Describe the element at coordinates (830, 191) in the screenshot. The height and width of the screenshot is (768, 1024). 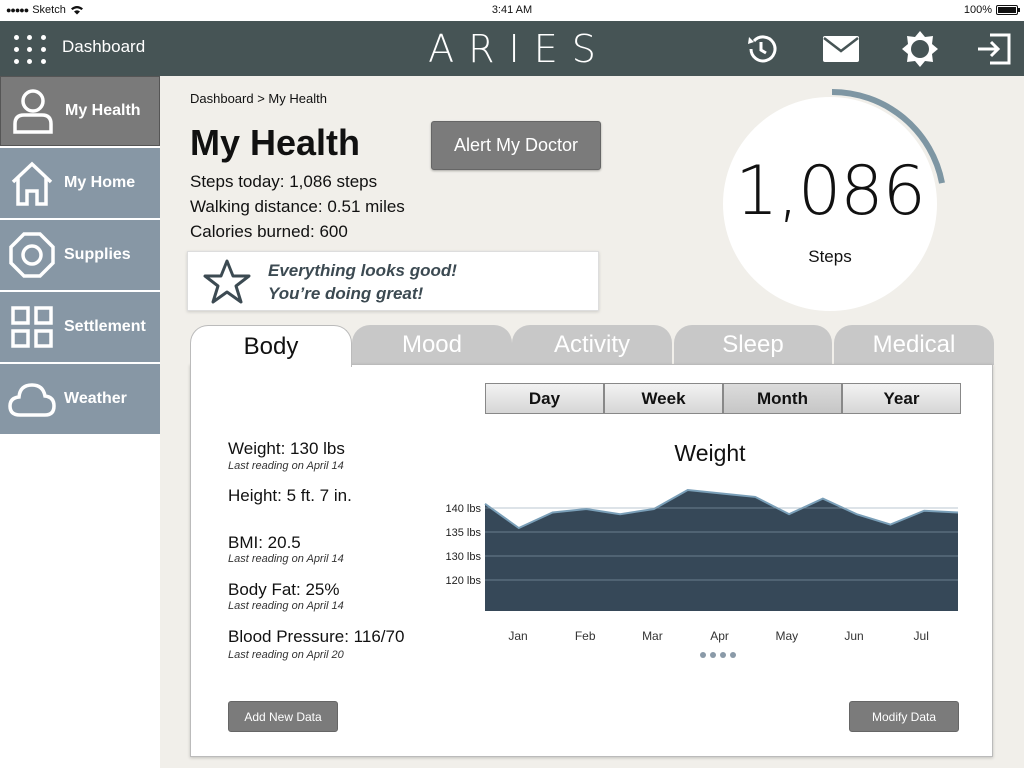
I see `steps-count: 1,086` at that location.